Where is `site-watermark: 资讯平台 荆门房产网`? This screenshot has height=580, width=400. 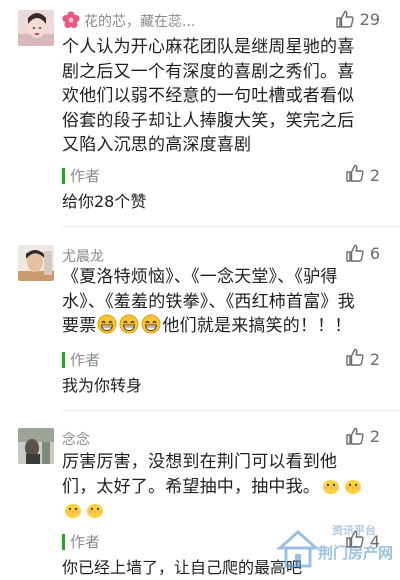
site-watermark: 资讯平台 荆门房产网 is located at coordinates (335, 547).